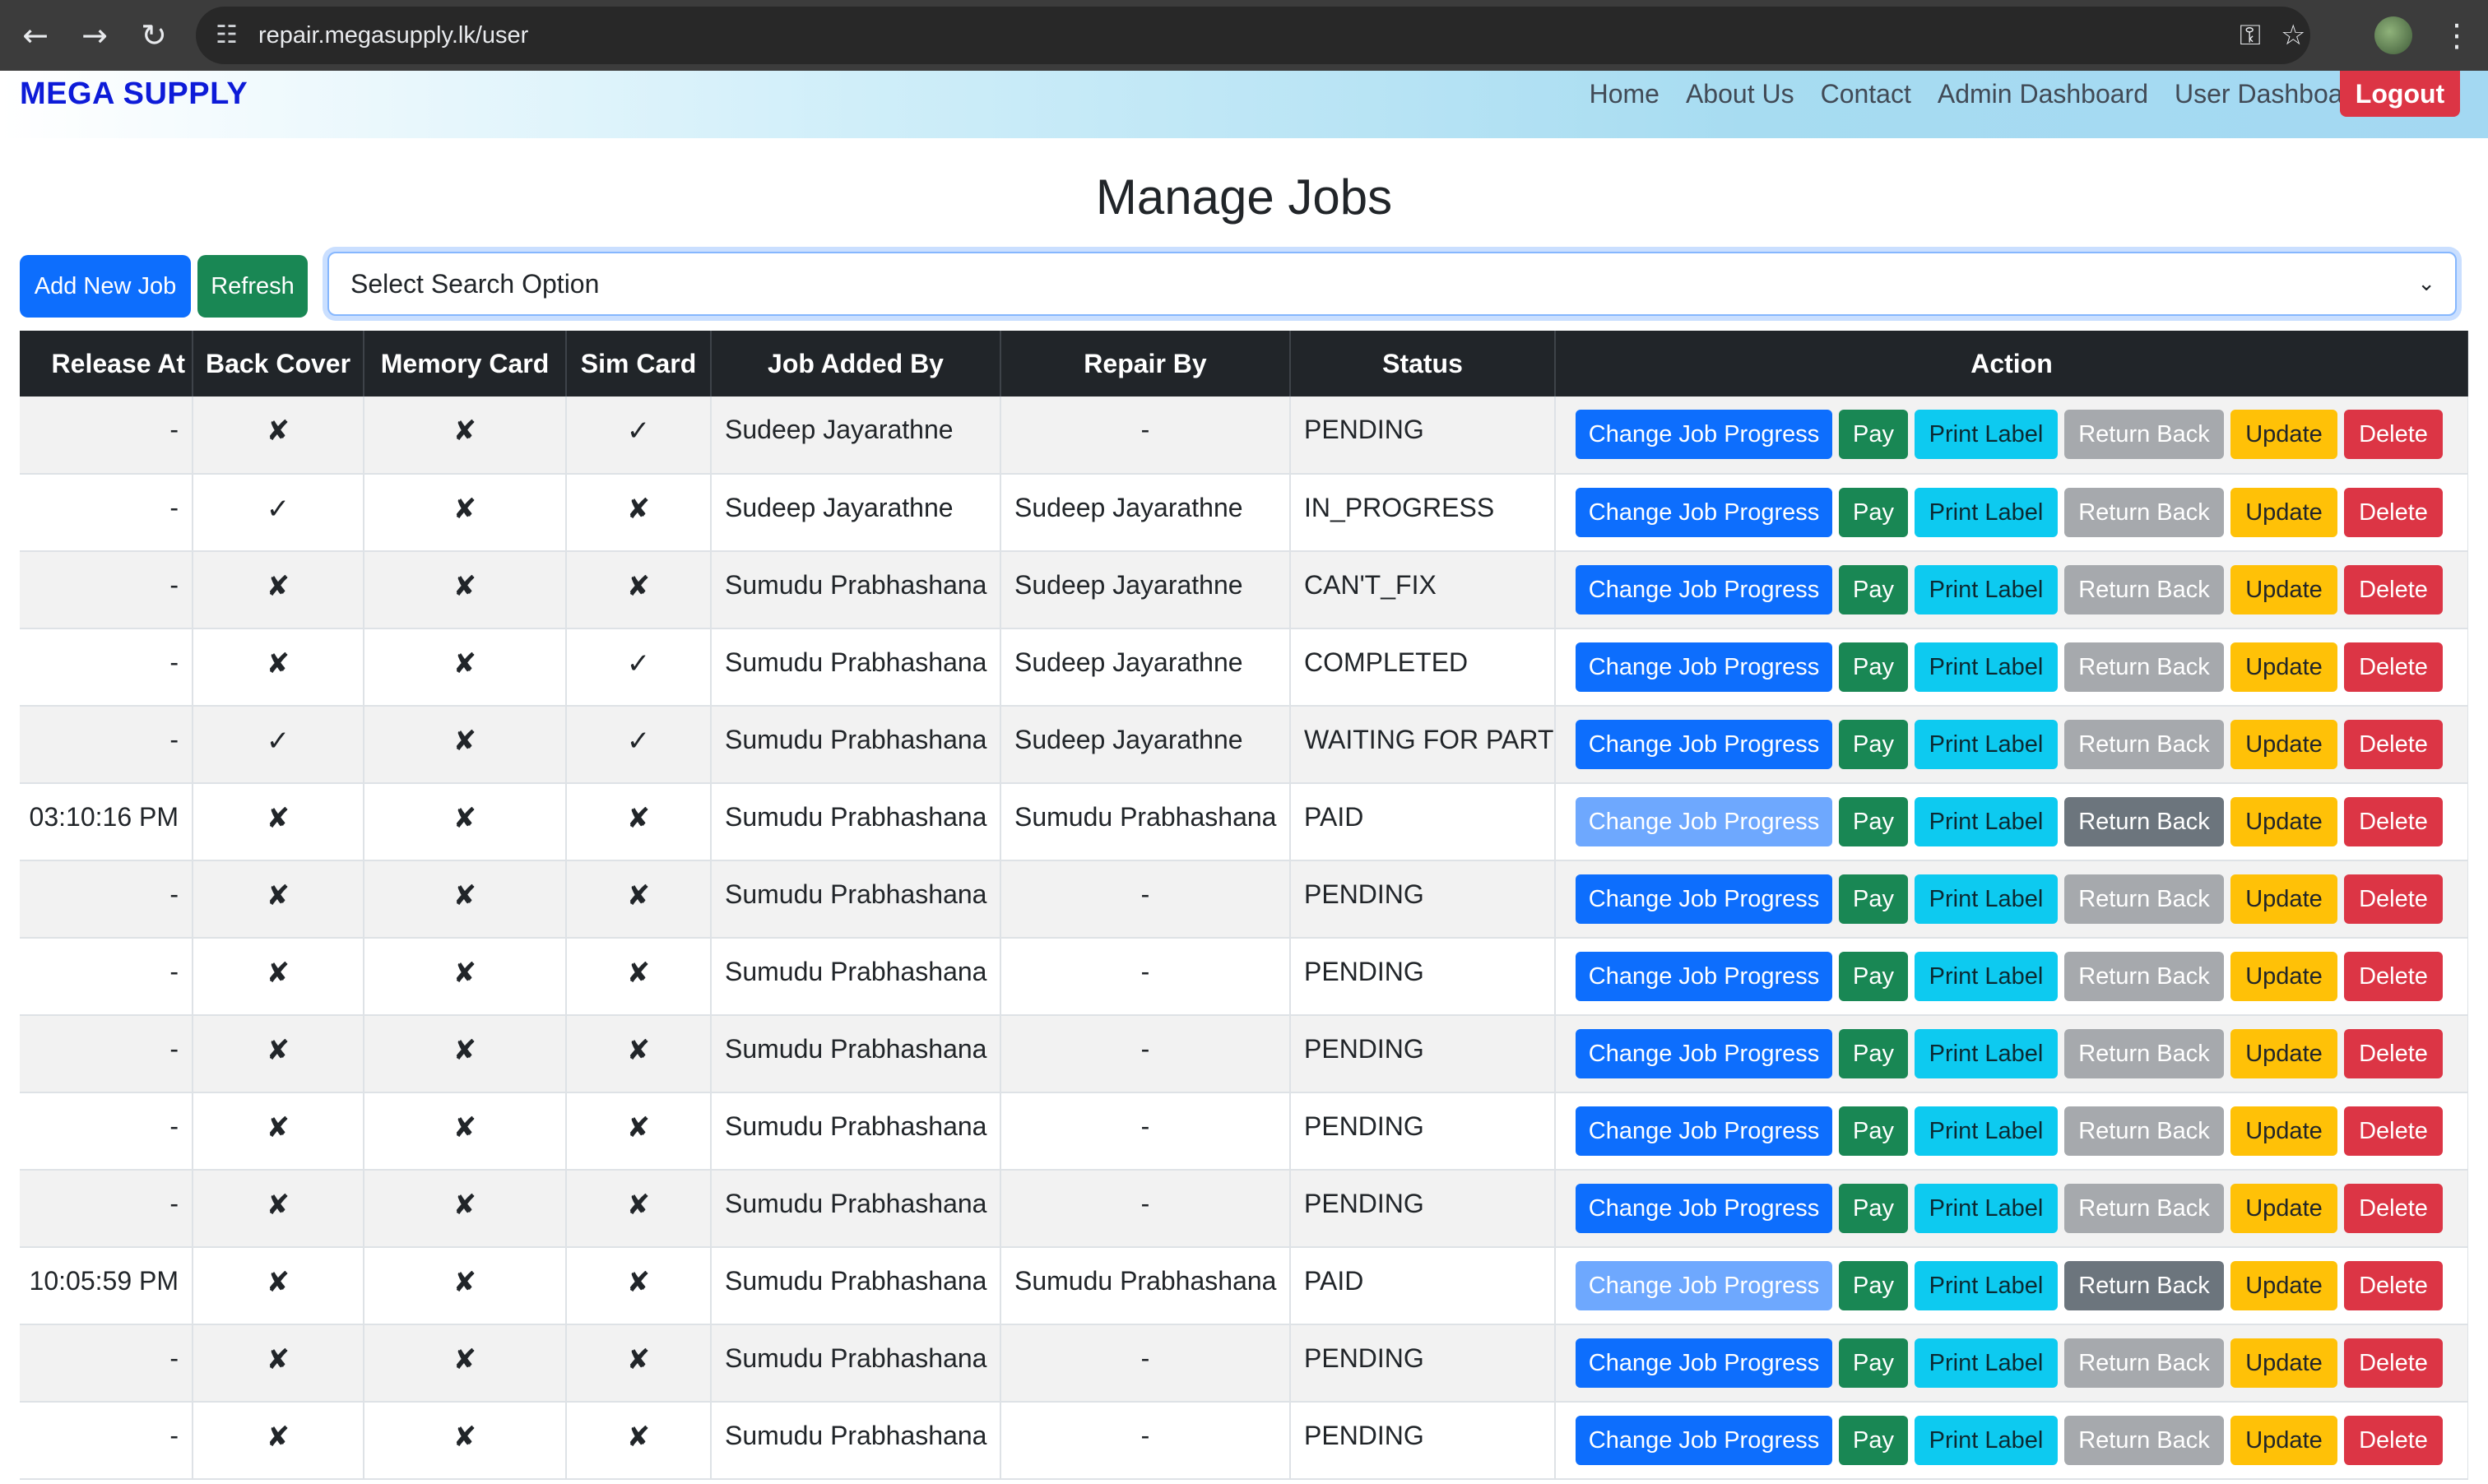 The width and height of the screenshot is (2488, 1484). Describe the element at coordinates (1866, 94) in the screenshot. I see `nav-link-contact: Contact` at that location.